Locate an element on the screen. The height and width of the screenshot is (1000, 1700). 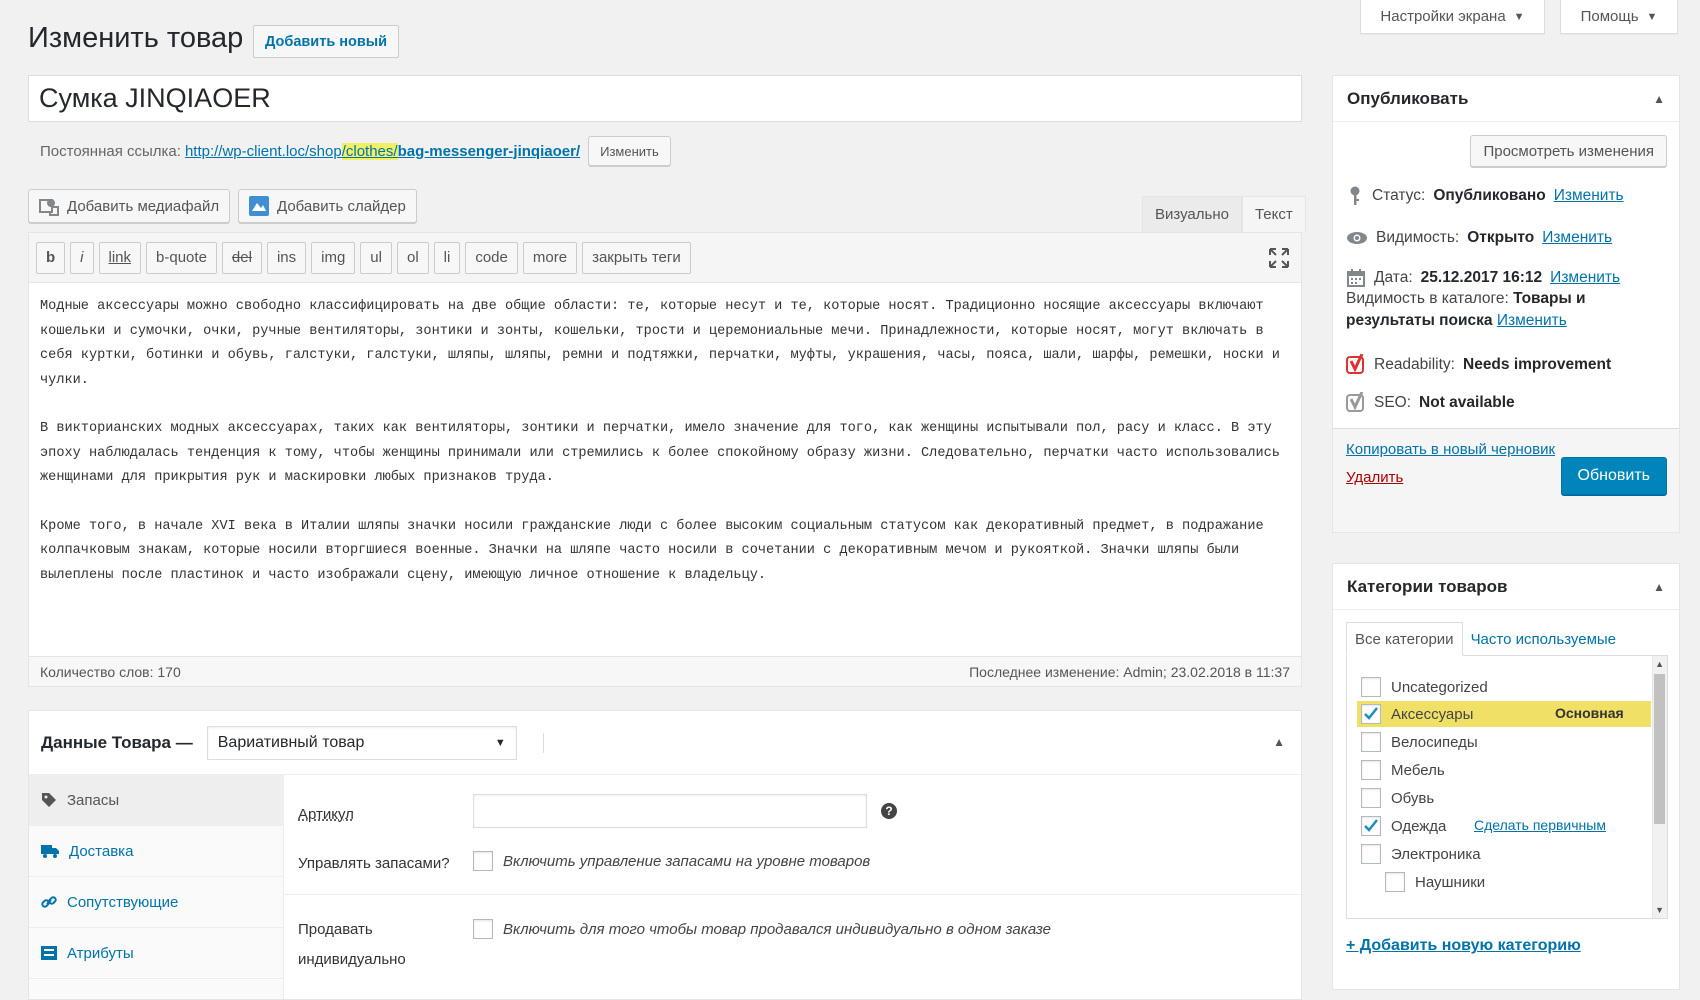
tab-linked-products: Сопутствующие is located at coordinates (156, 902).